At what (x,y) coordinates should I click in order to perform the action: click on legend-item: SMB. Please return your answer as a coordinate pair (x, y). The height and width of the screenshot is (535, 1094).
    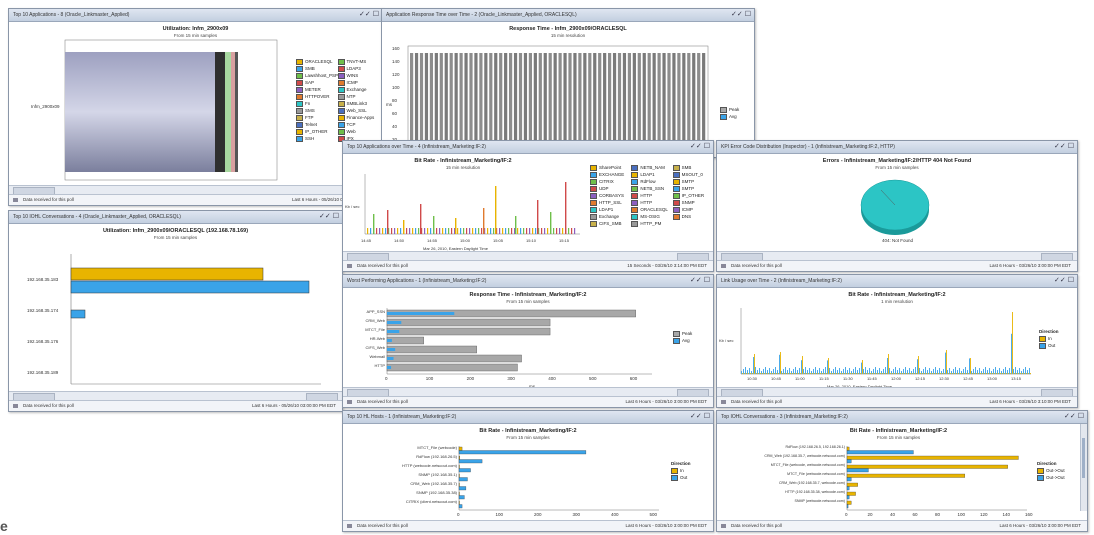
    Looking at the image, I should click on (692, 167).